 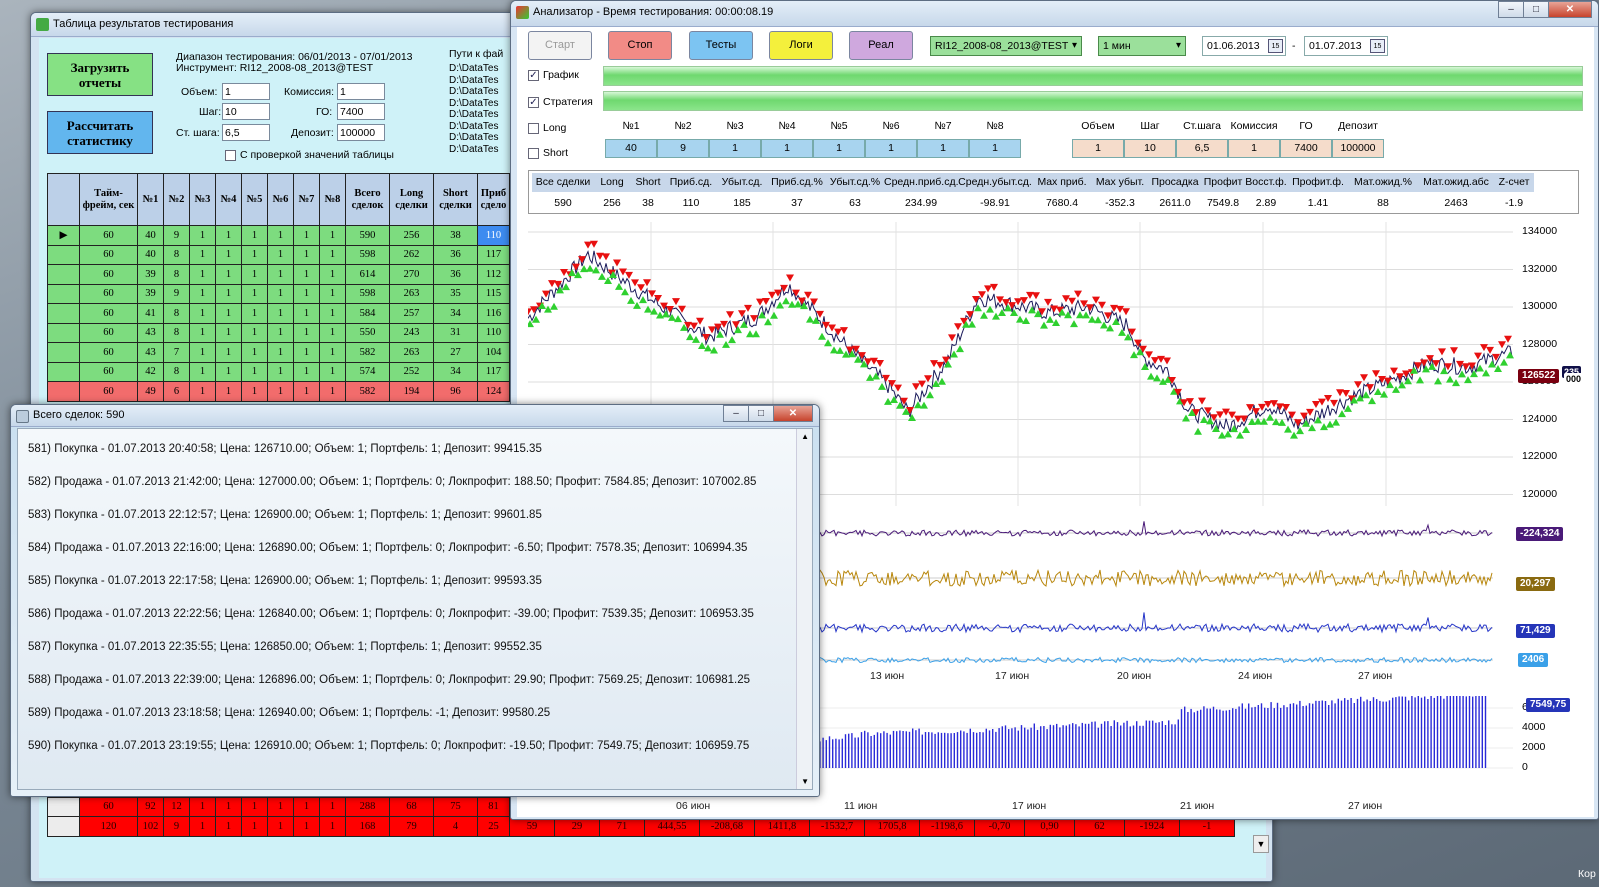 What do you see at coordinates (246, 111) in the screenshot?
I see `step-input` at bounding box center [246, 111].